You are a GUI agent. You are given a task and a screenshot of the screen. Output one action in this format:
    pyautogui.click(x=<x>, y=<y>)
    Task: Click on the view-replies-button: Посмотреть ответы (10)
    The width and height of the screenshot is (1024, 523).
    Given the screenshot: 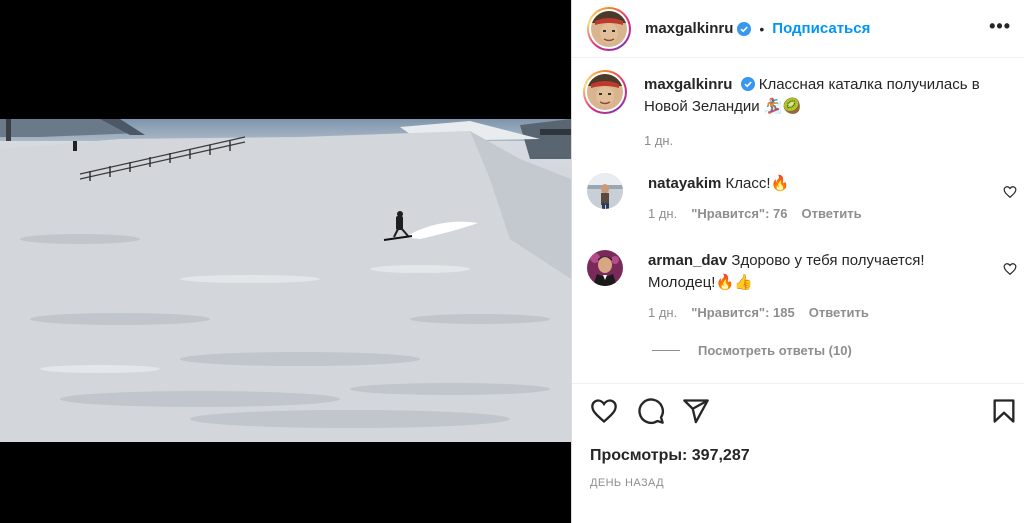 What is the action you would take?
    pyautogui.click(x=752, y=350)
    